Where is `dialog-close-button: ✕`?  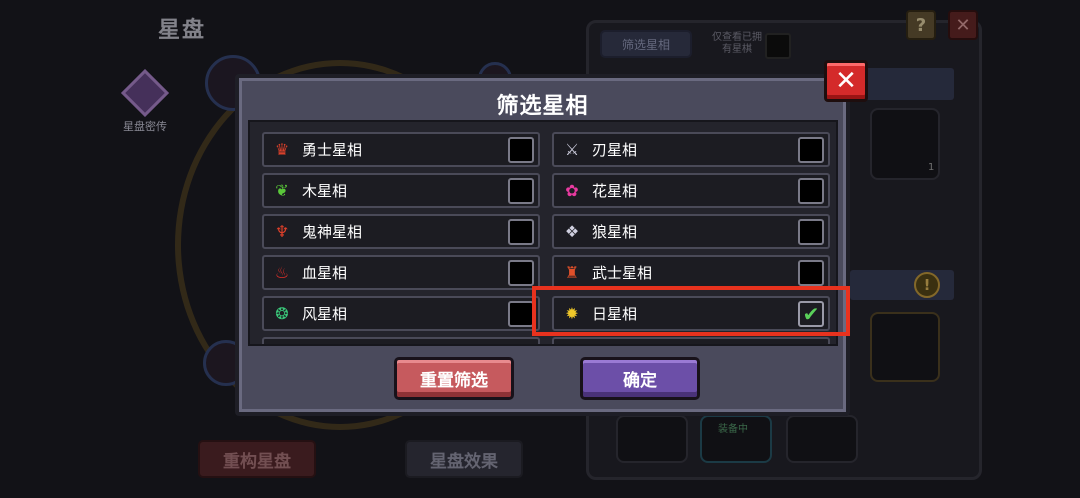
dialog-close-button: ✕ is located at coordinates (846, 81).